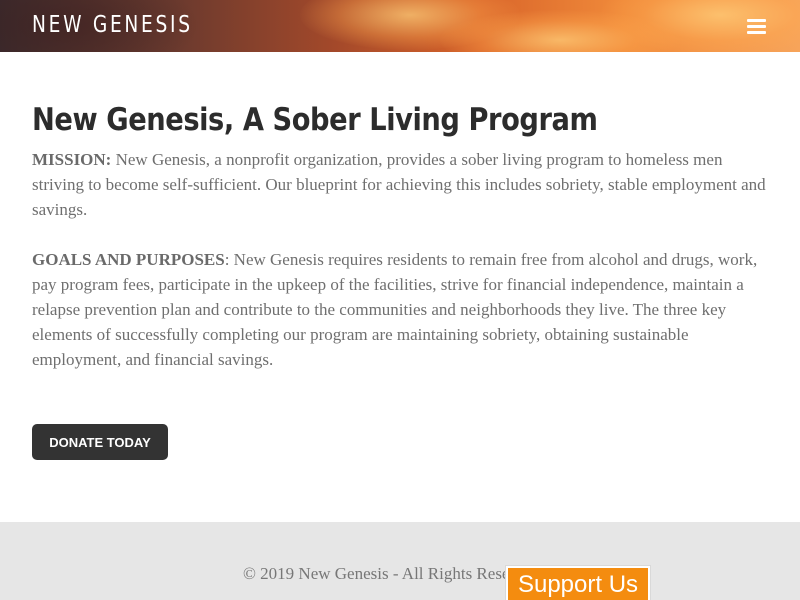 The width and height of the screenshot is (800, 600). Describe the element at coordinates (400, 561) in the screenshot. I see `site-footer: © 2019 New Genesis - All Rights Reserved` at that location.